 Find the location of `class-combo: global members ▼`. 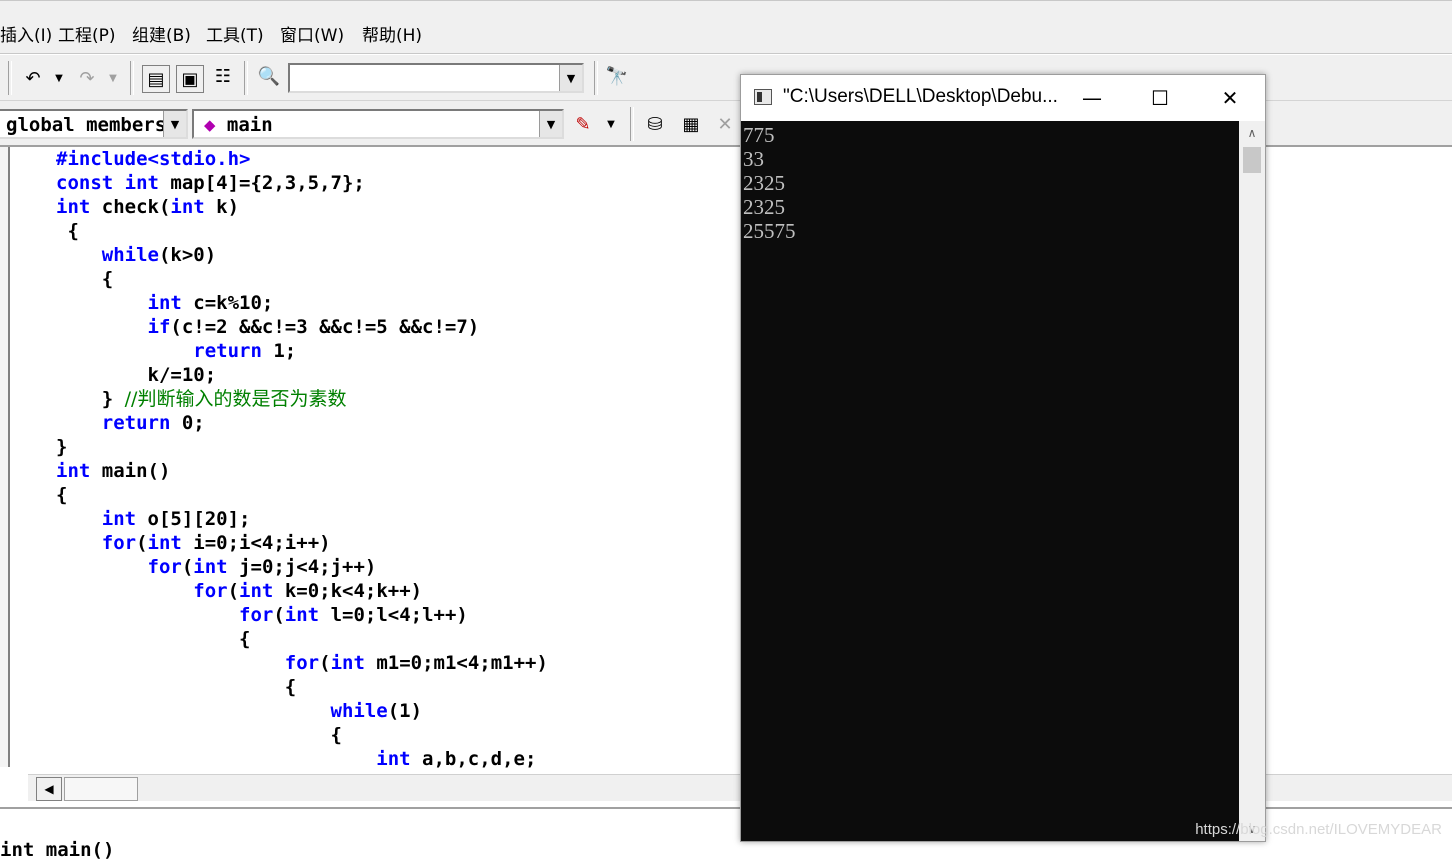

class-combo: global members ▼ is located at coordinates (94, 124).